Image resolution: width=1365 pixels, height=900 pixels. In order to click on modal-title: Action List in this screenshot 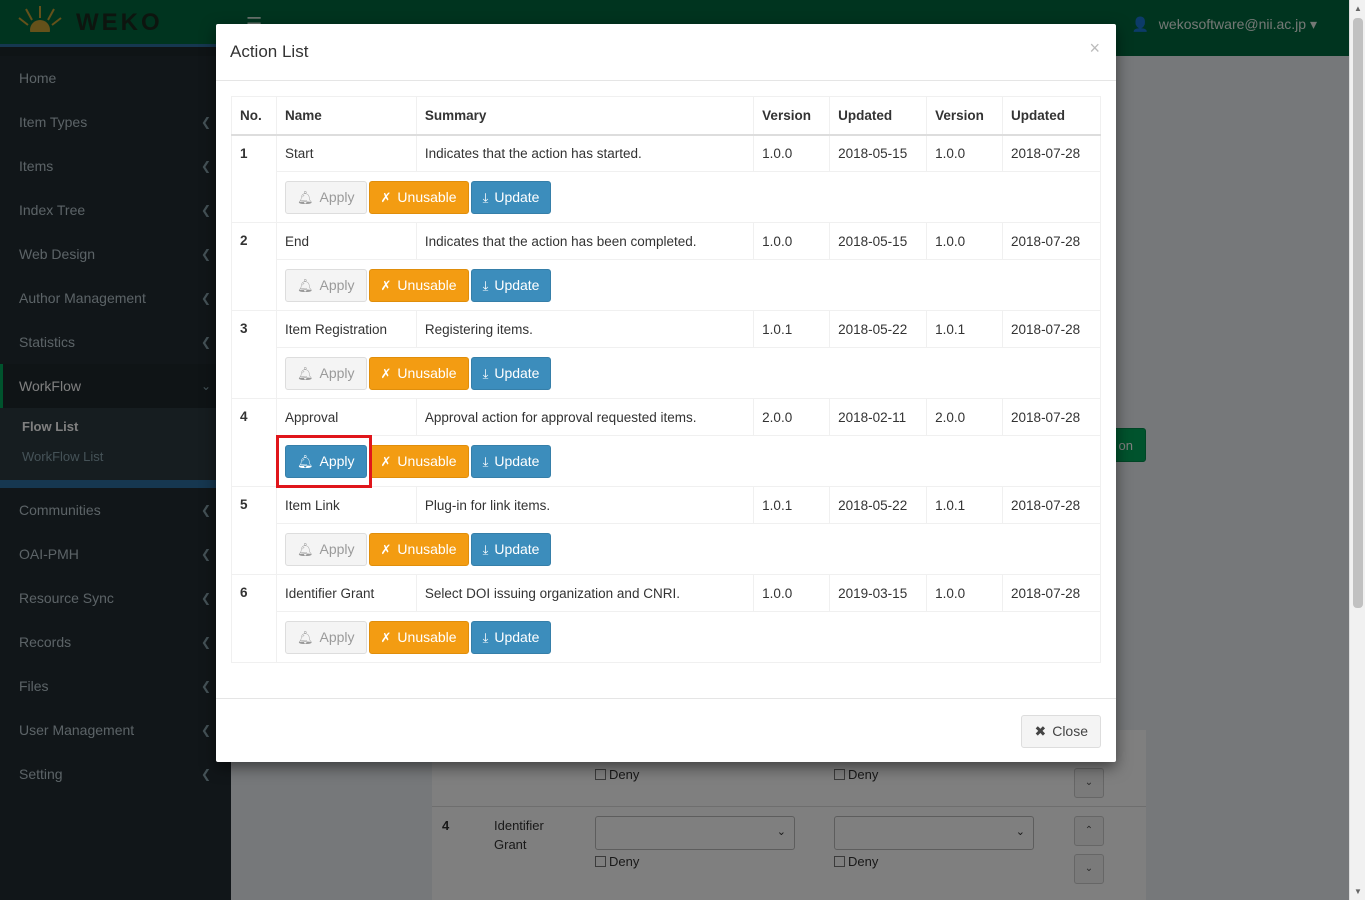, I will do `click(269, 51)`.